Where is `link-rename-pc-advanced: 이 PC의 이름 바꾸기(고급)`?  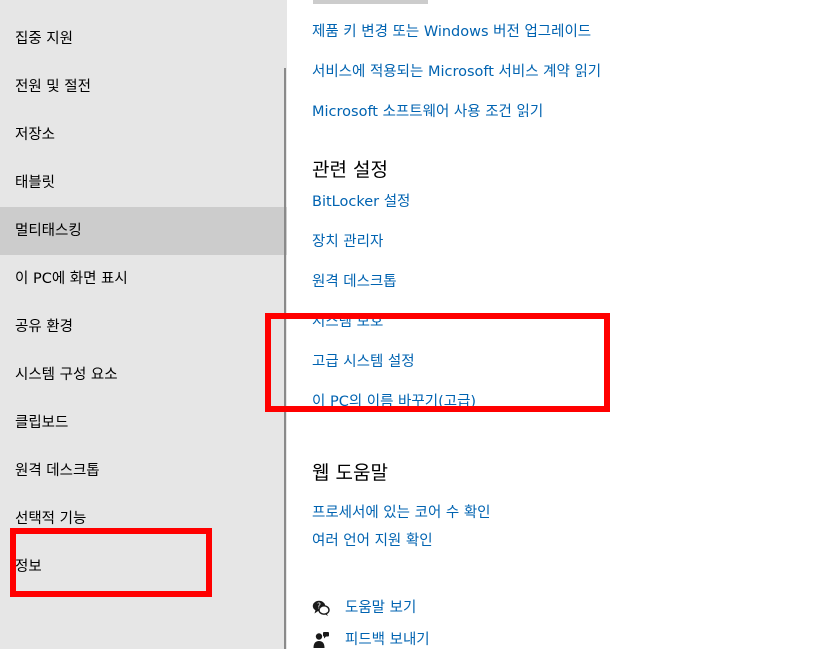 link-rename-pc-advanced: 이 PC의 이름 바꾸기(고급) is located at coordinates (394, 402).